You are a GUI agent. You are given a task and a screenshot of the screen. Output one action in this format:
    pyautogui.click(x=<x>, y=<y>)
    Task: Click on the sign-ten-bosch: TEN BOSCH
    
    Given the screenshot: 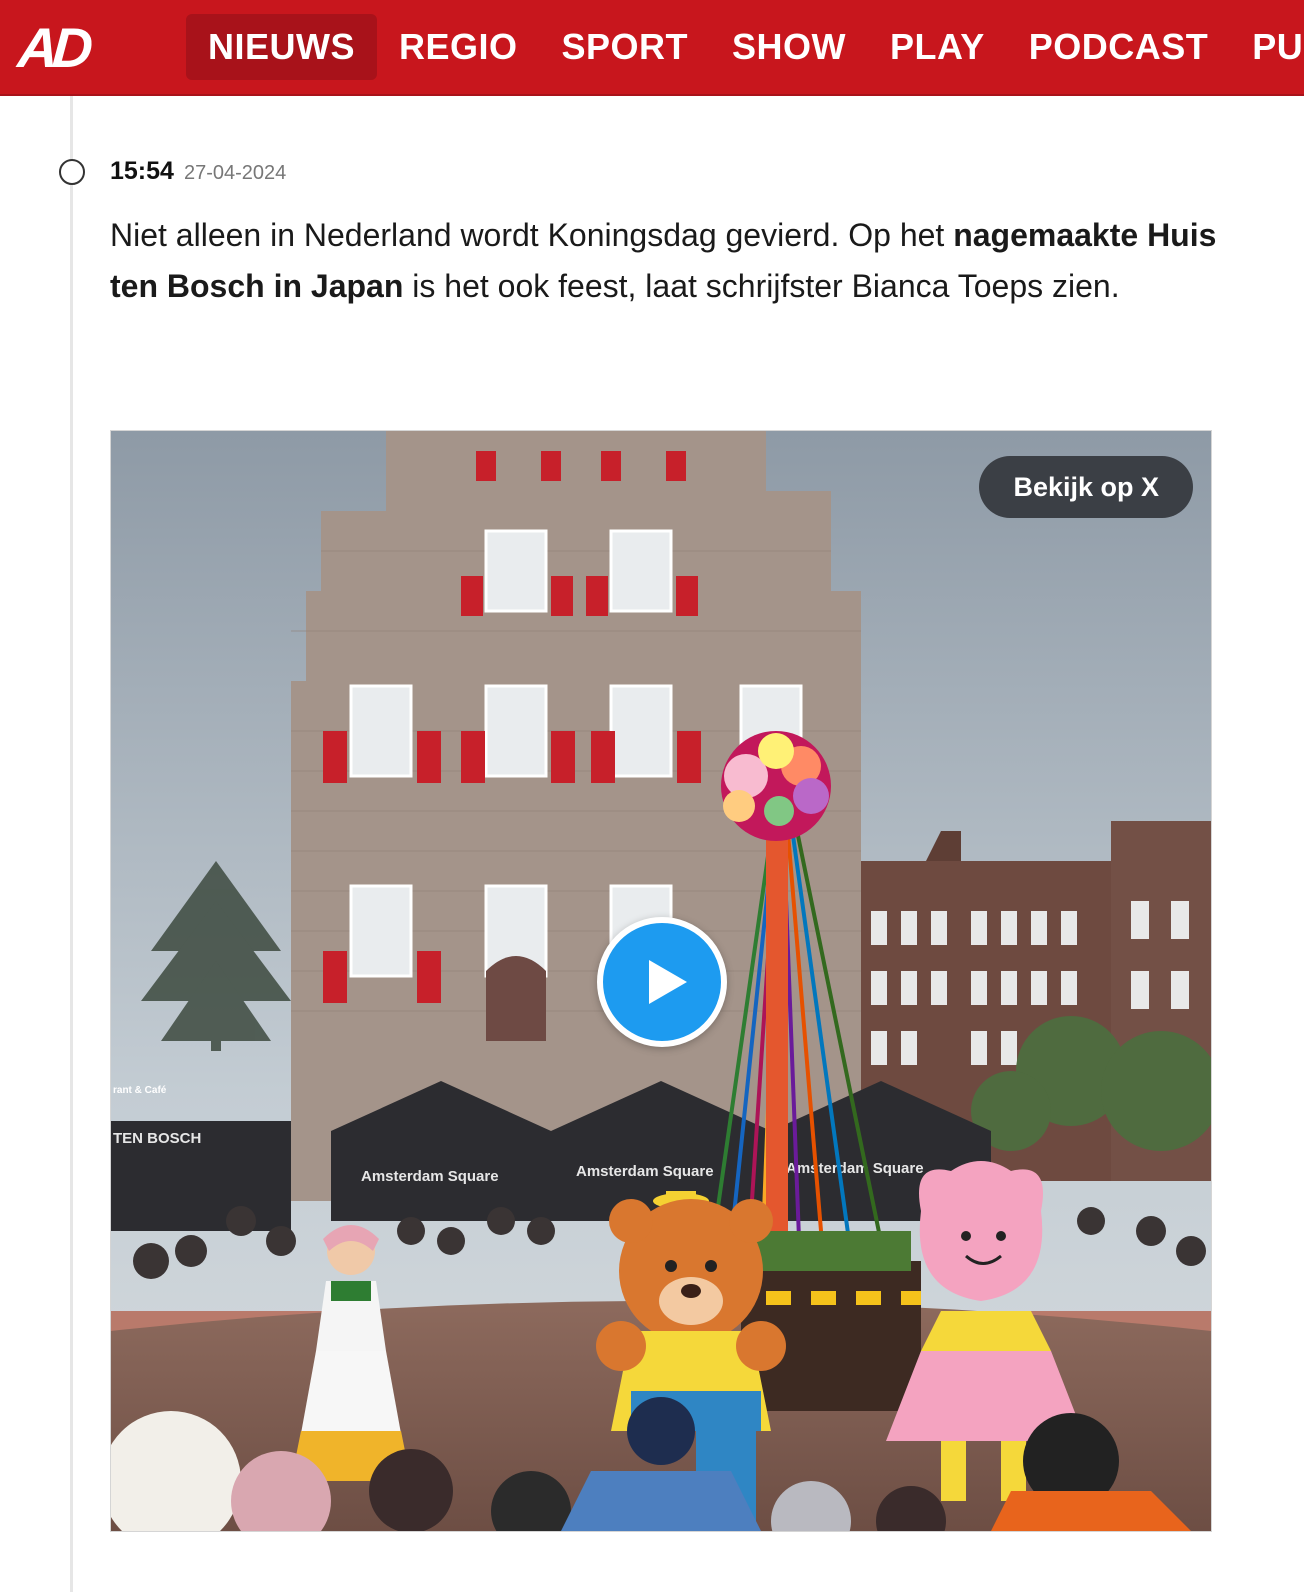 What is the action you would take?
    pyautogui.click(x=157, y=1138)
    